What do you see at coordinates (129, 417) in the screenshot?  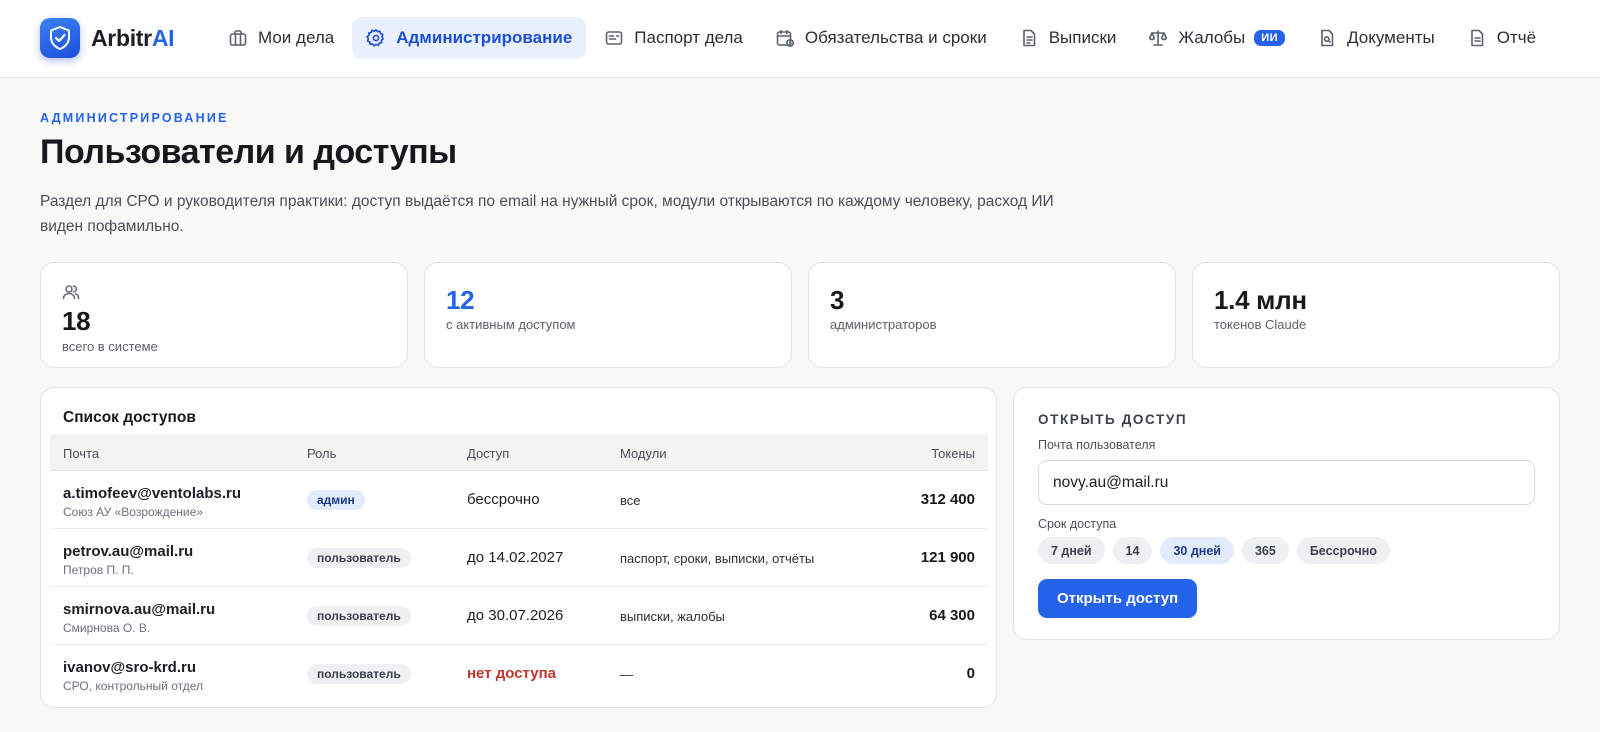 I see `access-list-title: Список доступов` at bounding box center [129, 417].